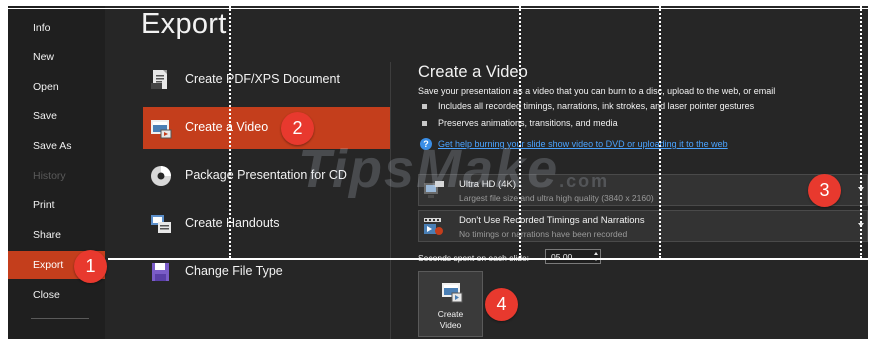  What do you see at coordinates (60, 318) in the screenshot?
I see `nav-divider` at bounding box center [60, 318].